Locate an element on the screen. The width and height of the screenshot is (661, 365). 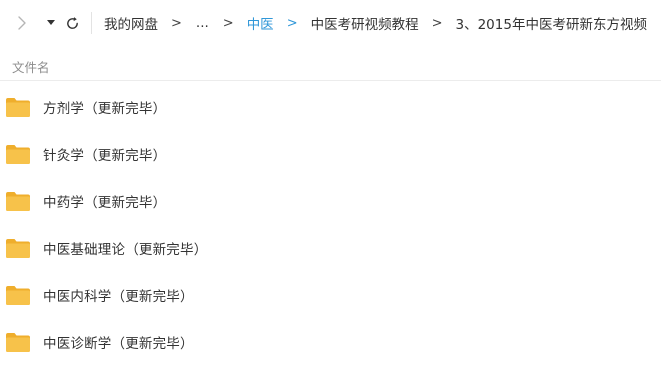
refresh-icon is located at coordinates (72, 22).